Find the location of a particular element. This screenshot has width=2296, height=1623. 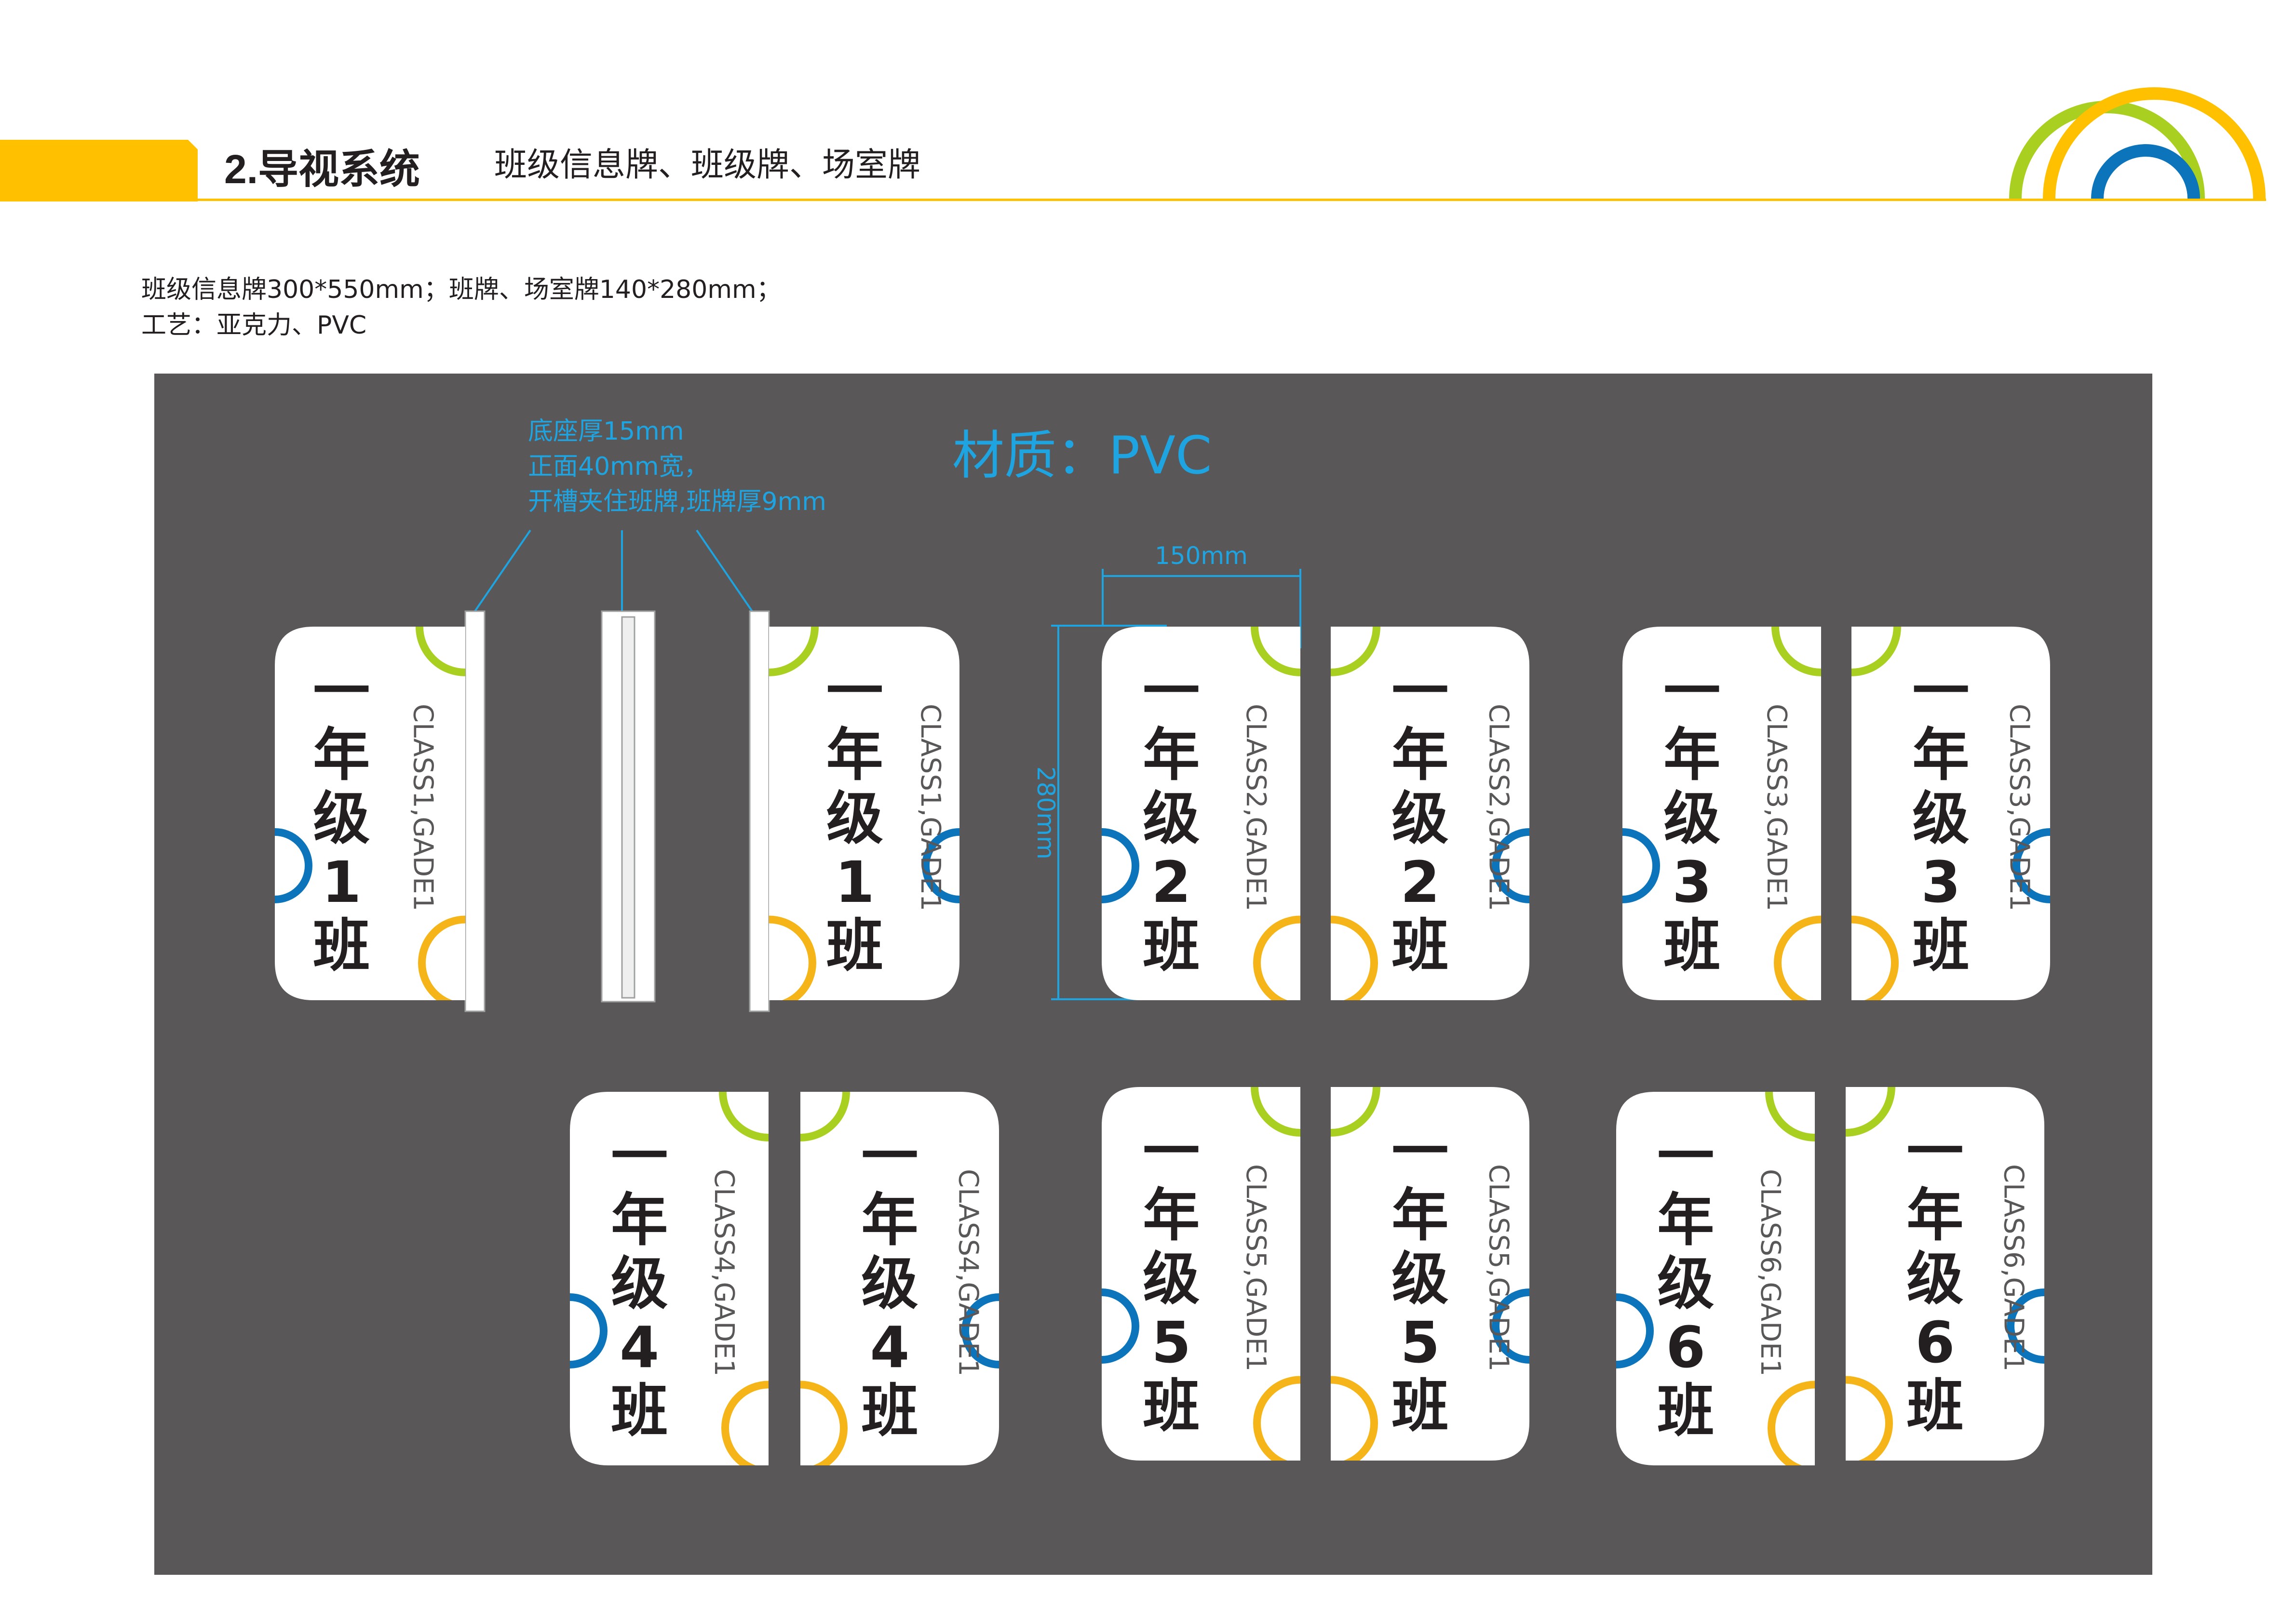

base-profile-left is located at coordinates (475, 811).